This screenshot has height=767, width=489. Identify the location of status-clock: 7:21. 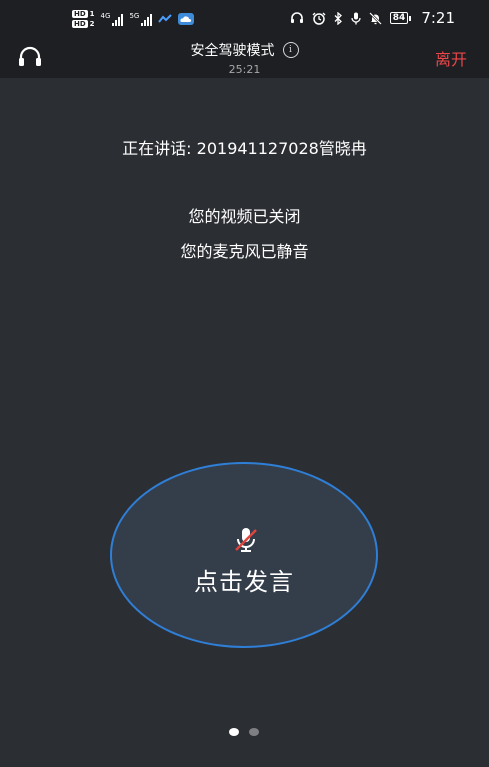
(438, 18).